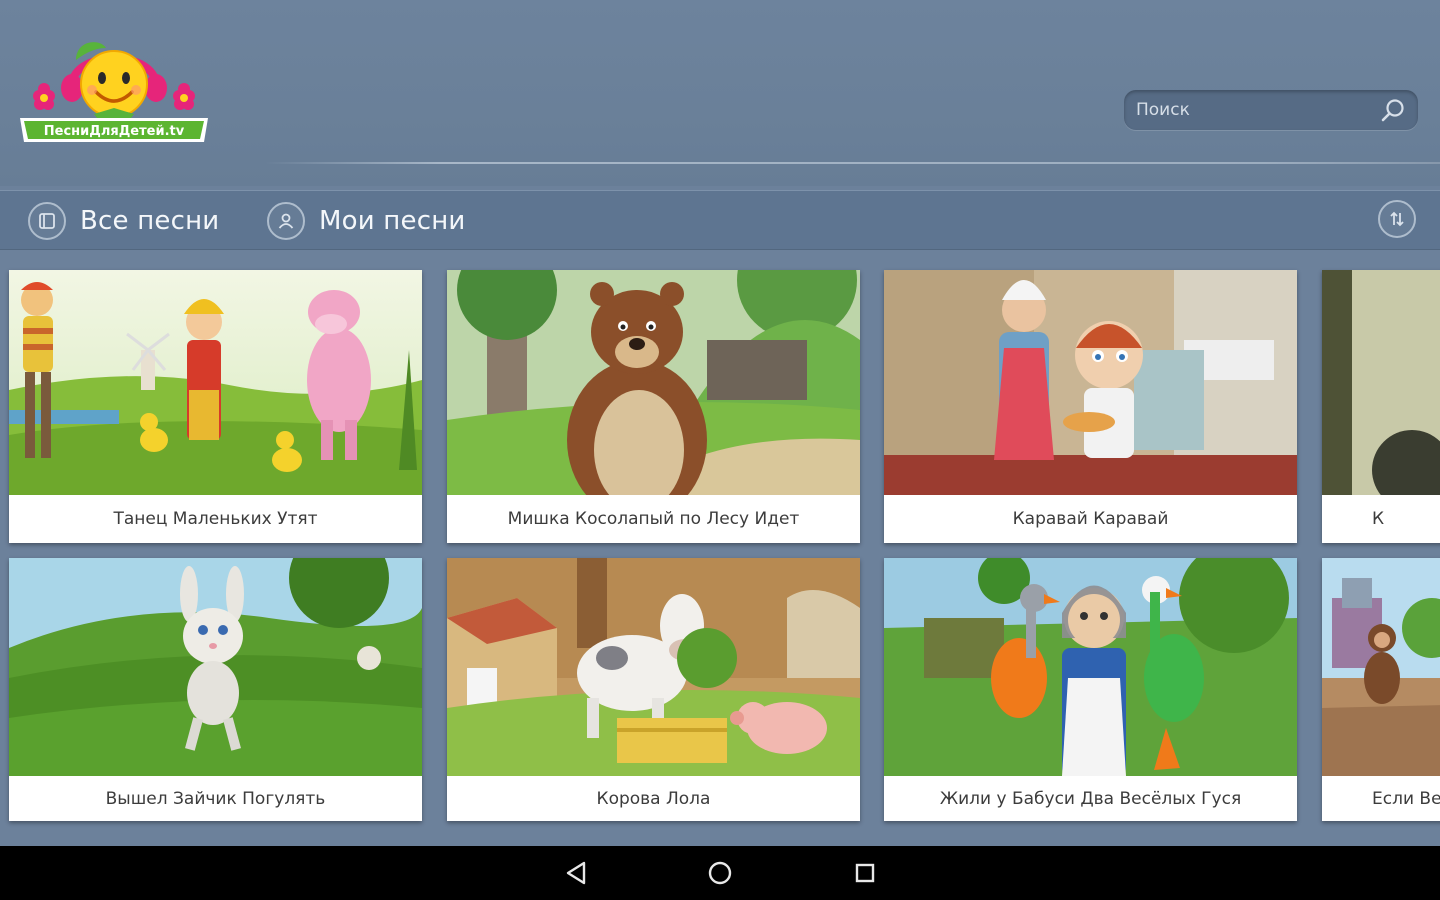 The image size is (1440, 900). Describe the element at coordinates (215, 519) in the screenshot. I see `song-title: Танец Маленьких Утят` at that location.